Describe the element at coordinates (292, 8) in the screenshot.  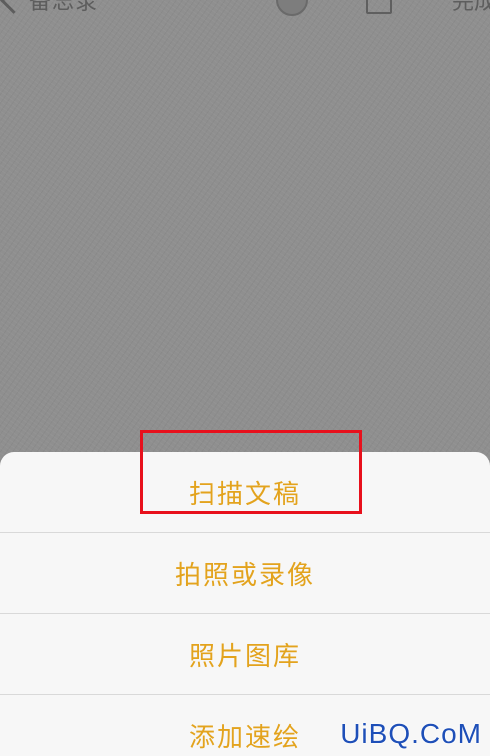
I see `collaborate-icon` at that location.